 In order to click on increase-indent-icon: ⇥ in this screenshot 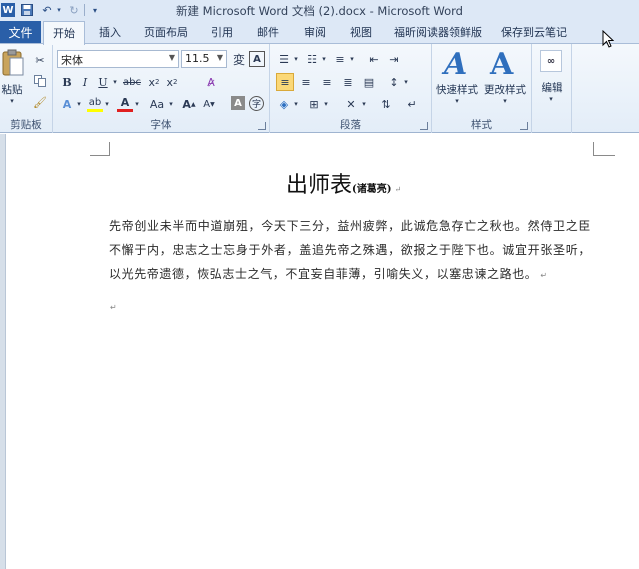, I will do `click(394, 59)`.